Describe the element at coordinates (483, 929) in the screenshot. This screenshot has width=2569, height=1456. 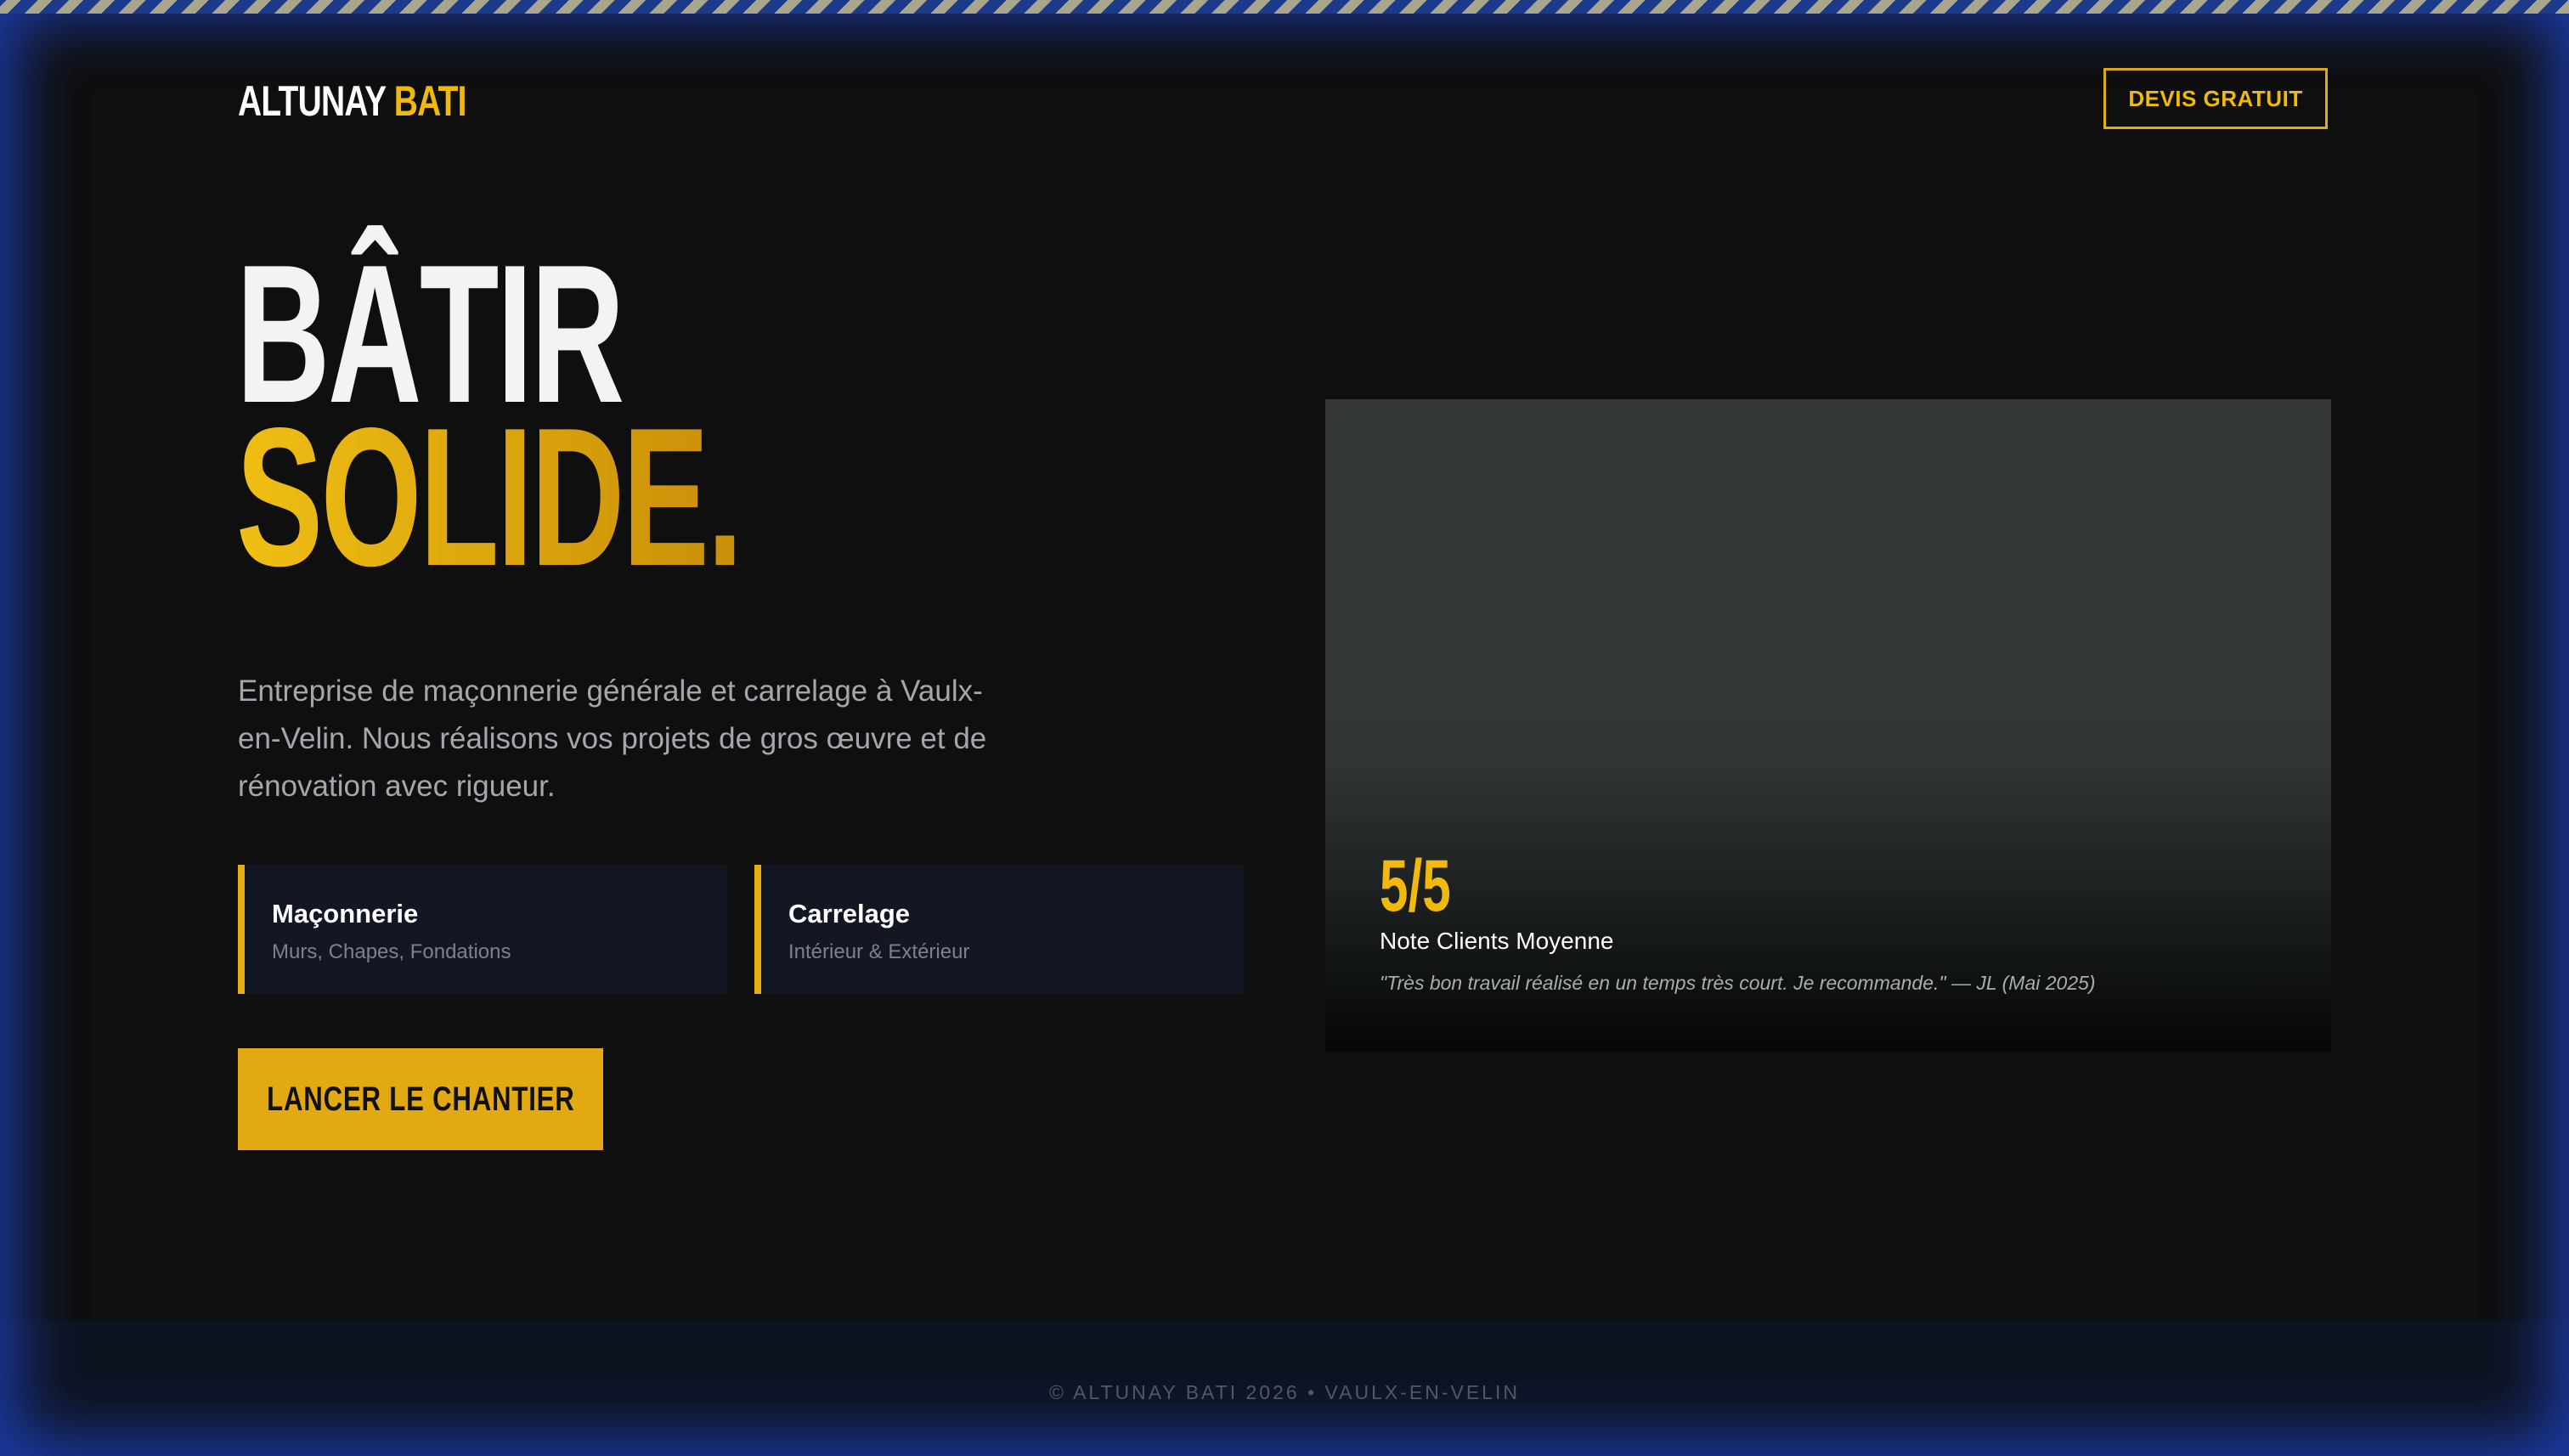
I see `service-card-maconnerie: Maçonnerie Murs, Chapes, Fondations` at that location.